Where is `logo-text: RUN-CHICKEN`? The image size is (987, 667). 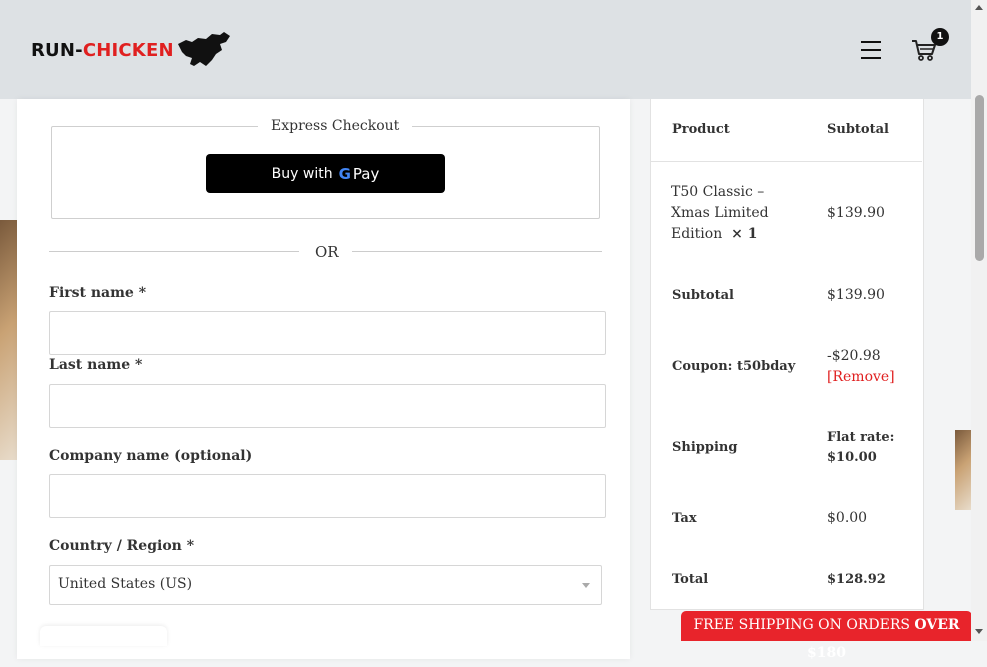 logo-text: RUN-CHICKEN is located at coordinates (102, 50).